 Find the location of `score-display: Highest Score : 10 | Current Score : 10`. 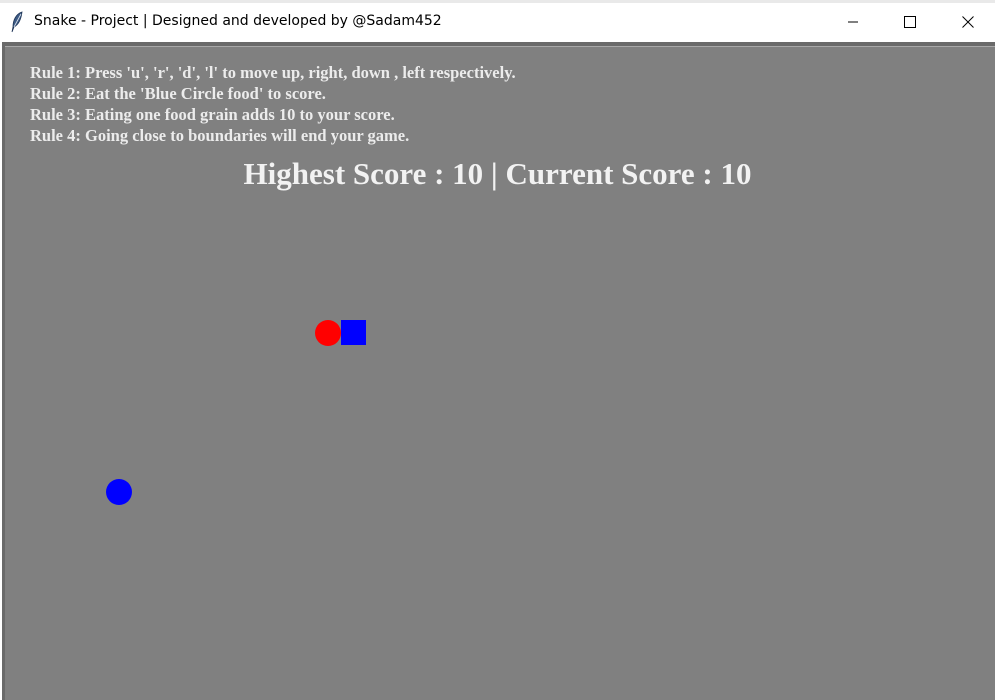

score-display: Highest Score : 10 | Current Score : 10 is located at coordinates (497, 173).